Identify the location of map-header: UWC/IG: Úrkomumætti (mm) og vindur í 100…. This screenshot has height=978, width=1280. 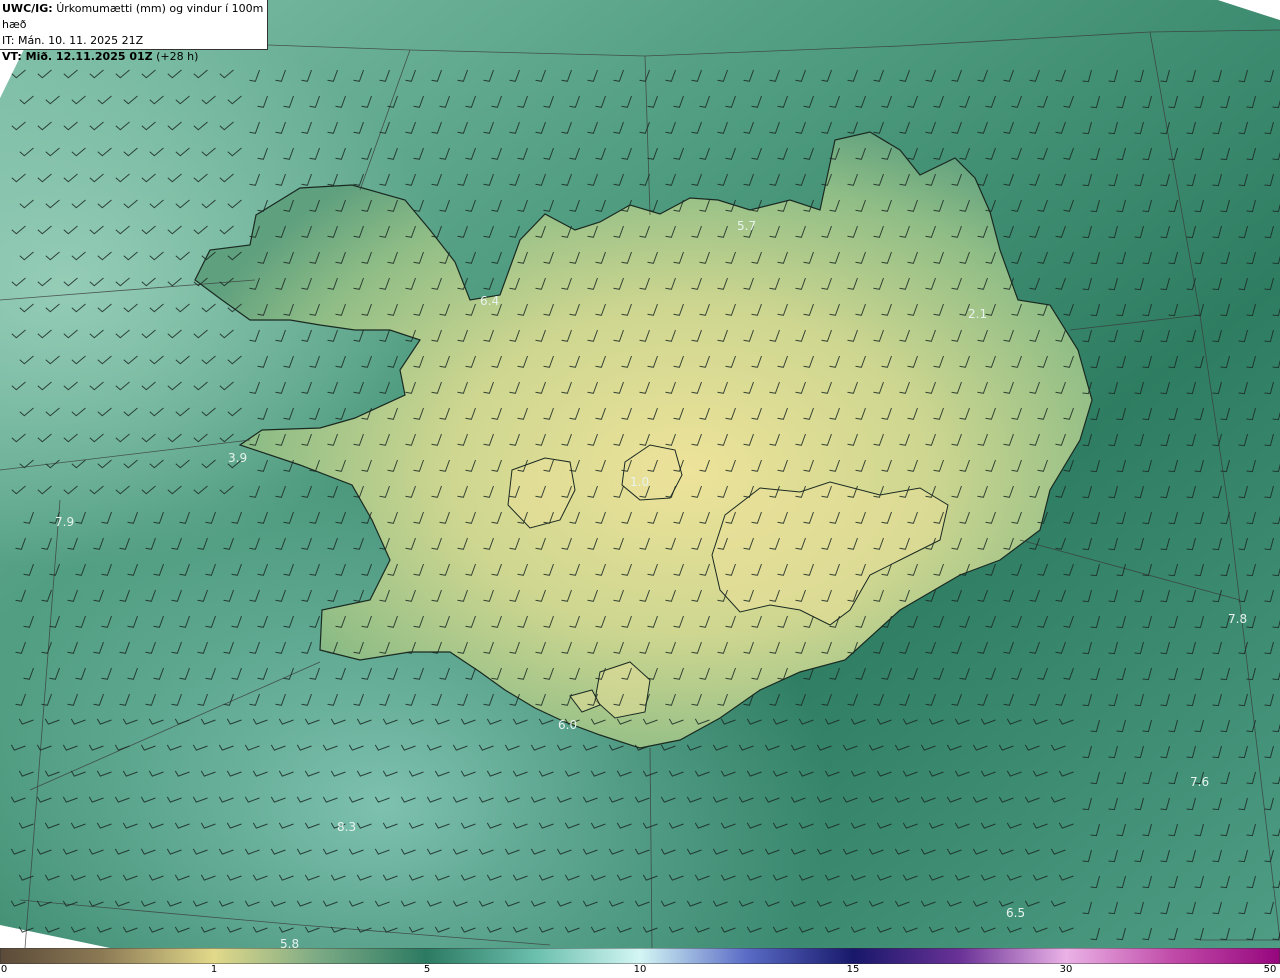
(134, 31).